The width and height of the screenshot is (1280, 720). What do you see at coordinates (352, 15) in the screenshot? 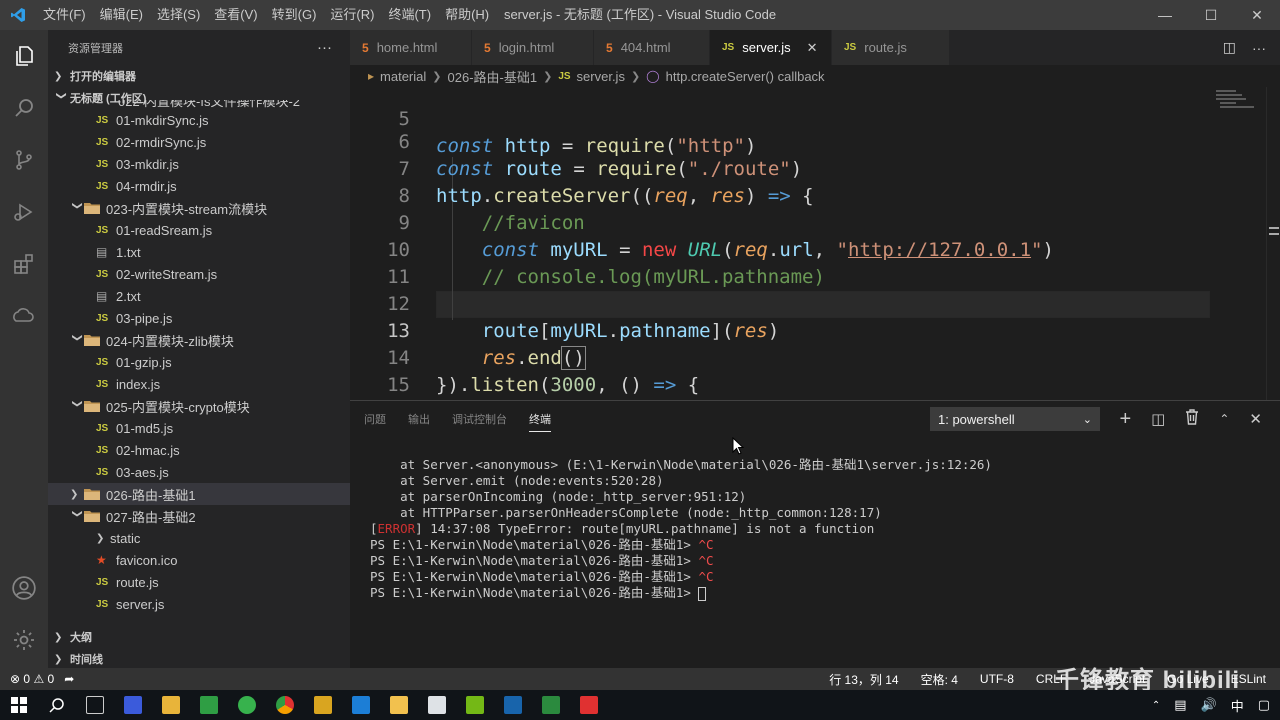
I see `menu-run: 运行(R)` at bounding box center [352, 15].